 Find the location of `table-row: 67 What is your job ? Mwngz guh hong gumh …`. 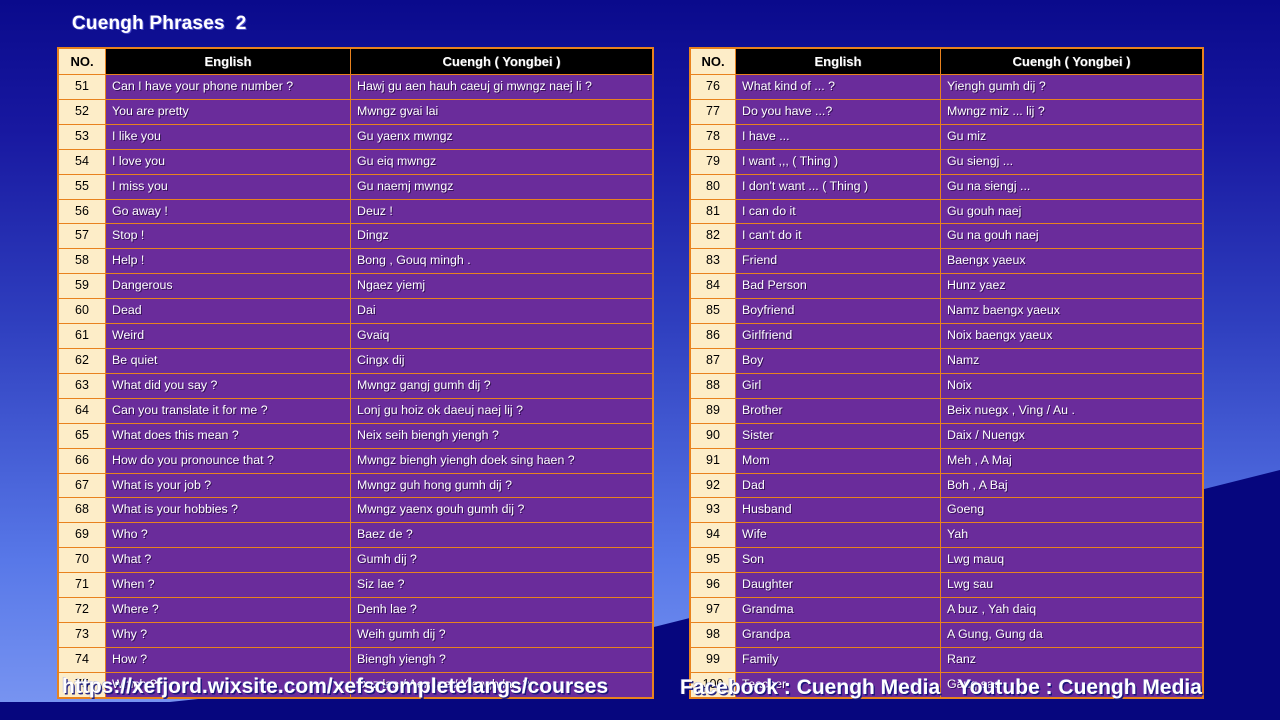

table-row: 67 What is your job ? Mwngz guh hong gumh … is located at coordinates (355, 485).